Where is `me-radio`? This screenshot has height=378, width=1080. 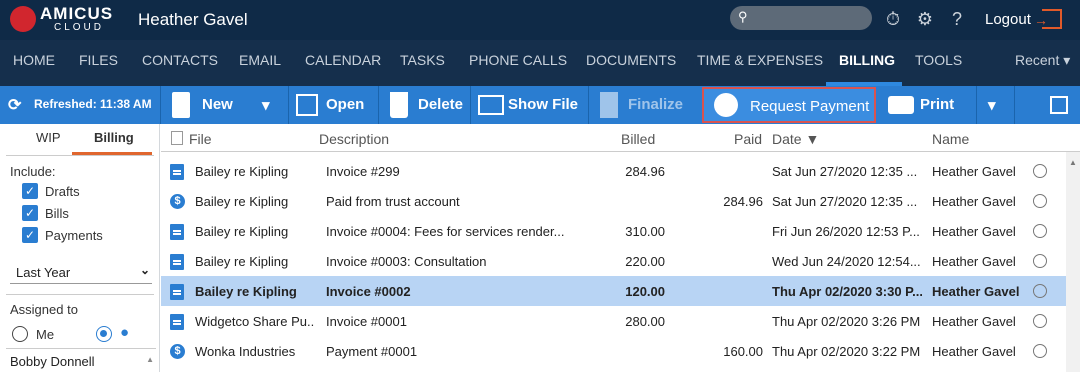
me-radio is located at coordinates (20, 334).